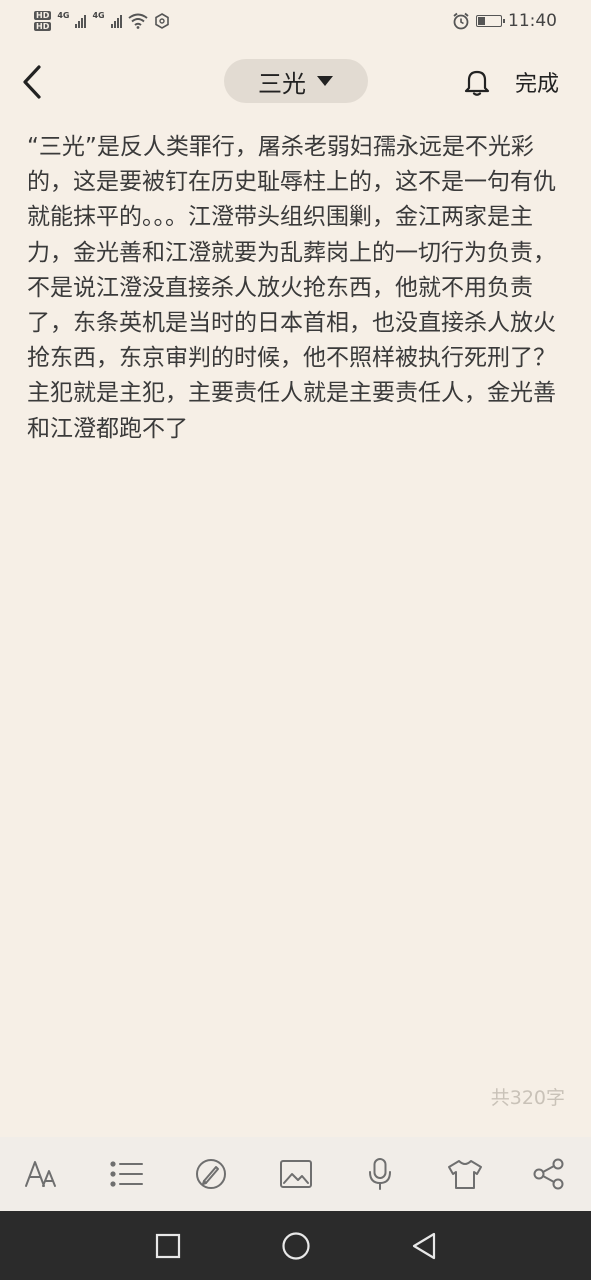 This screenshot has height=1280, width=591. I want to click on character-count: 共320字, so click(527, 1098).